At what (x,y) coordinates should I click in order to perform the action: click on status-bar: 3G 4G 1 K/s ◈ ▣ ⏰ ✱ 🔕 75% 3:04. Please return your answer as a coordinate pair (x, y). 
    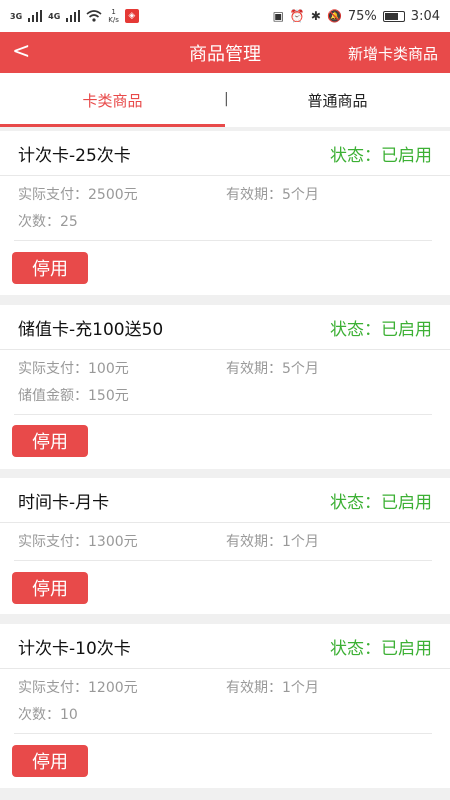
    Looking at the image, I should click on (225, 16).